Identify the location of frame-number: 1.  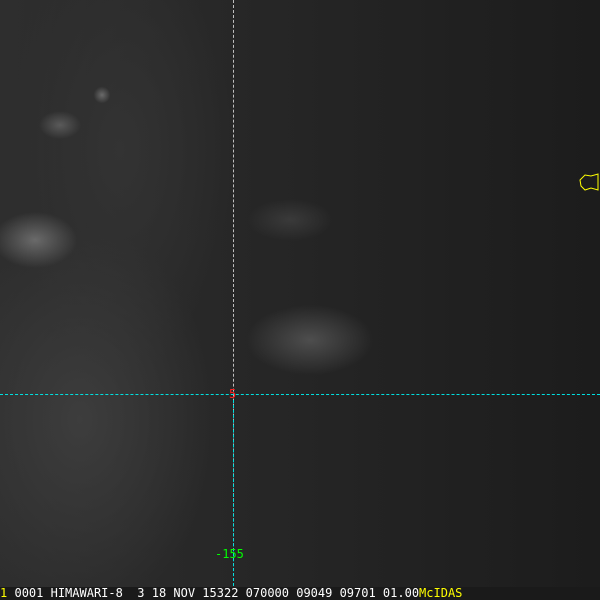
(4, 593).